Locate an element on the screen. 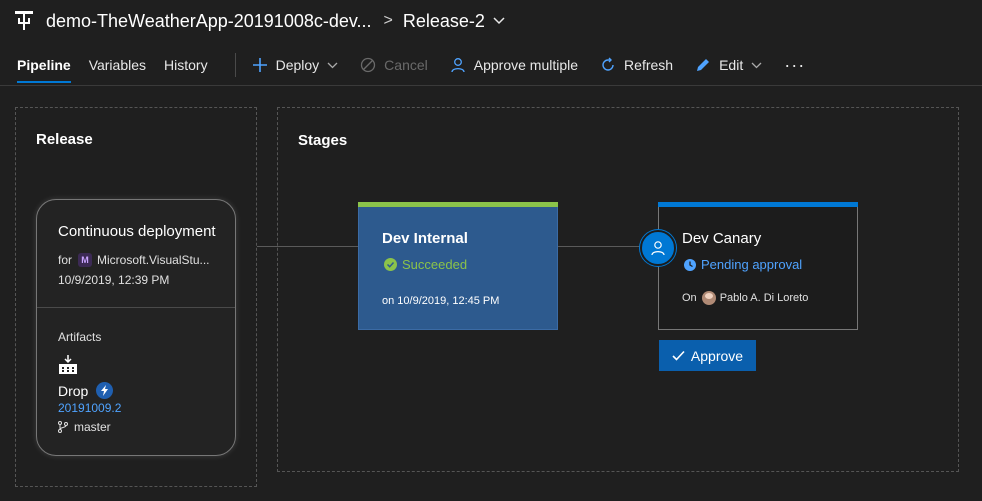  connector-line is located at coordinates (307, 246).